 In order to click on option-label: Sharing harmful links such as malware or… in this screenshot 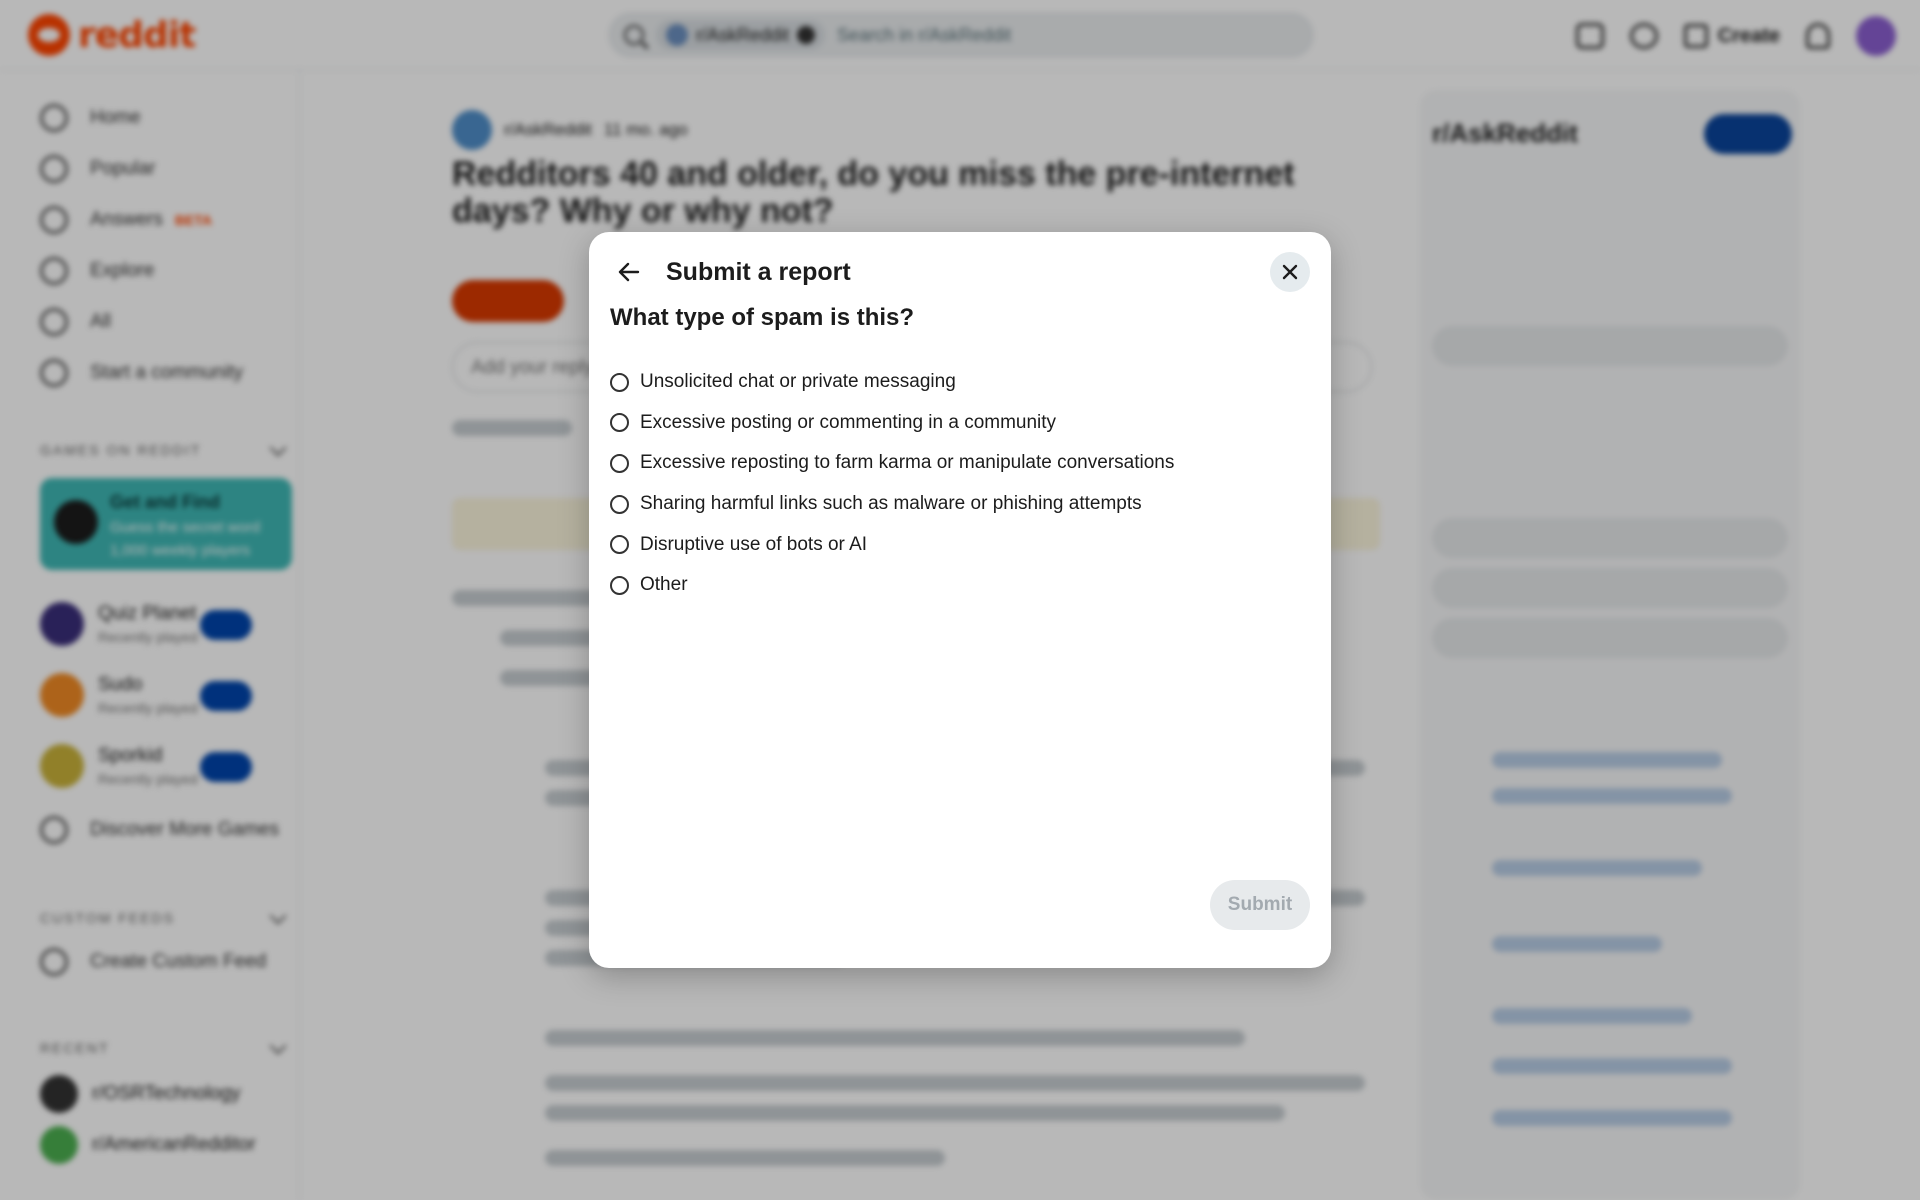, I will do `click(891, 504)`.